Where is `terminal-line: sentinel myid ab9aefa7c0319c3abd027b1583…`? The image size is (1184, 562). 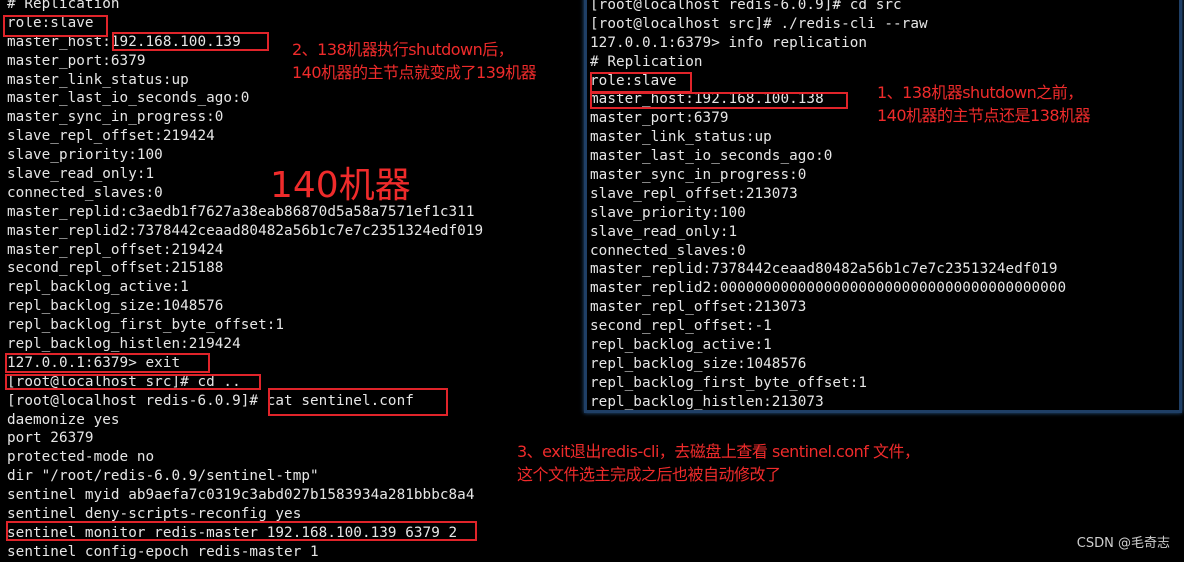 terminal-line: sentinel myid ab9aefa7c0319c3abd027b1583… is located at coordinates (241, 495).